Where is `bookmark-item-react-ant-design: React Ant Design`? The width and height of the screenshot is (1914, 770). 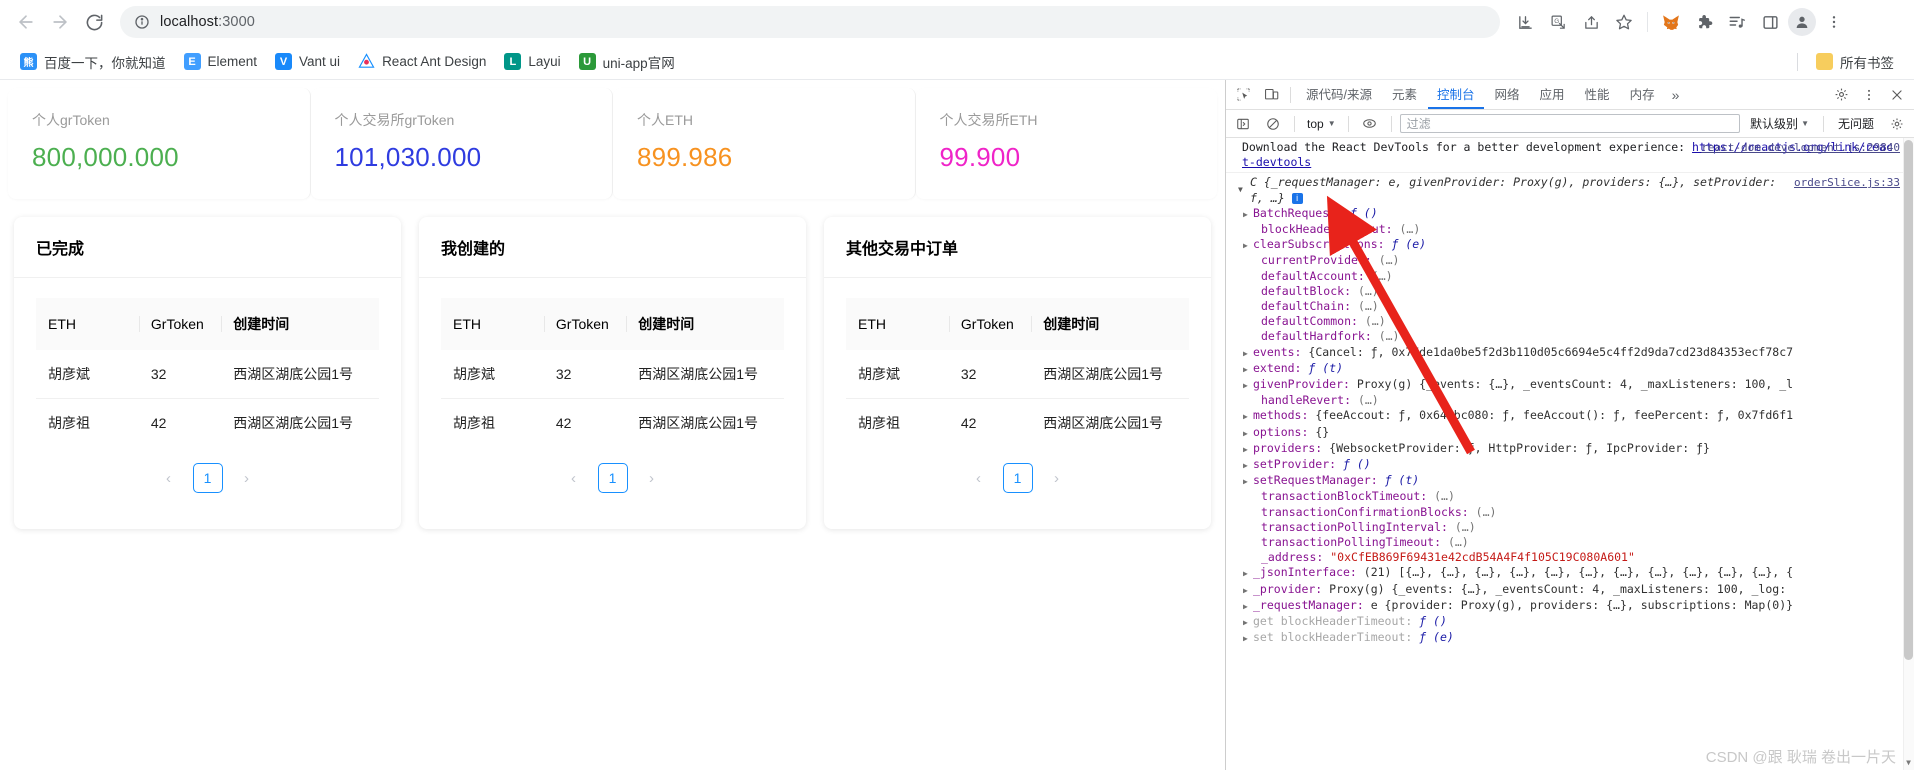
bookmark-item-react-ant-design: React Ant Design is located at coordinates (422, 61).